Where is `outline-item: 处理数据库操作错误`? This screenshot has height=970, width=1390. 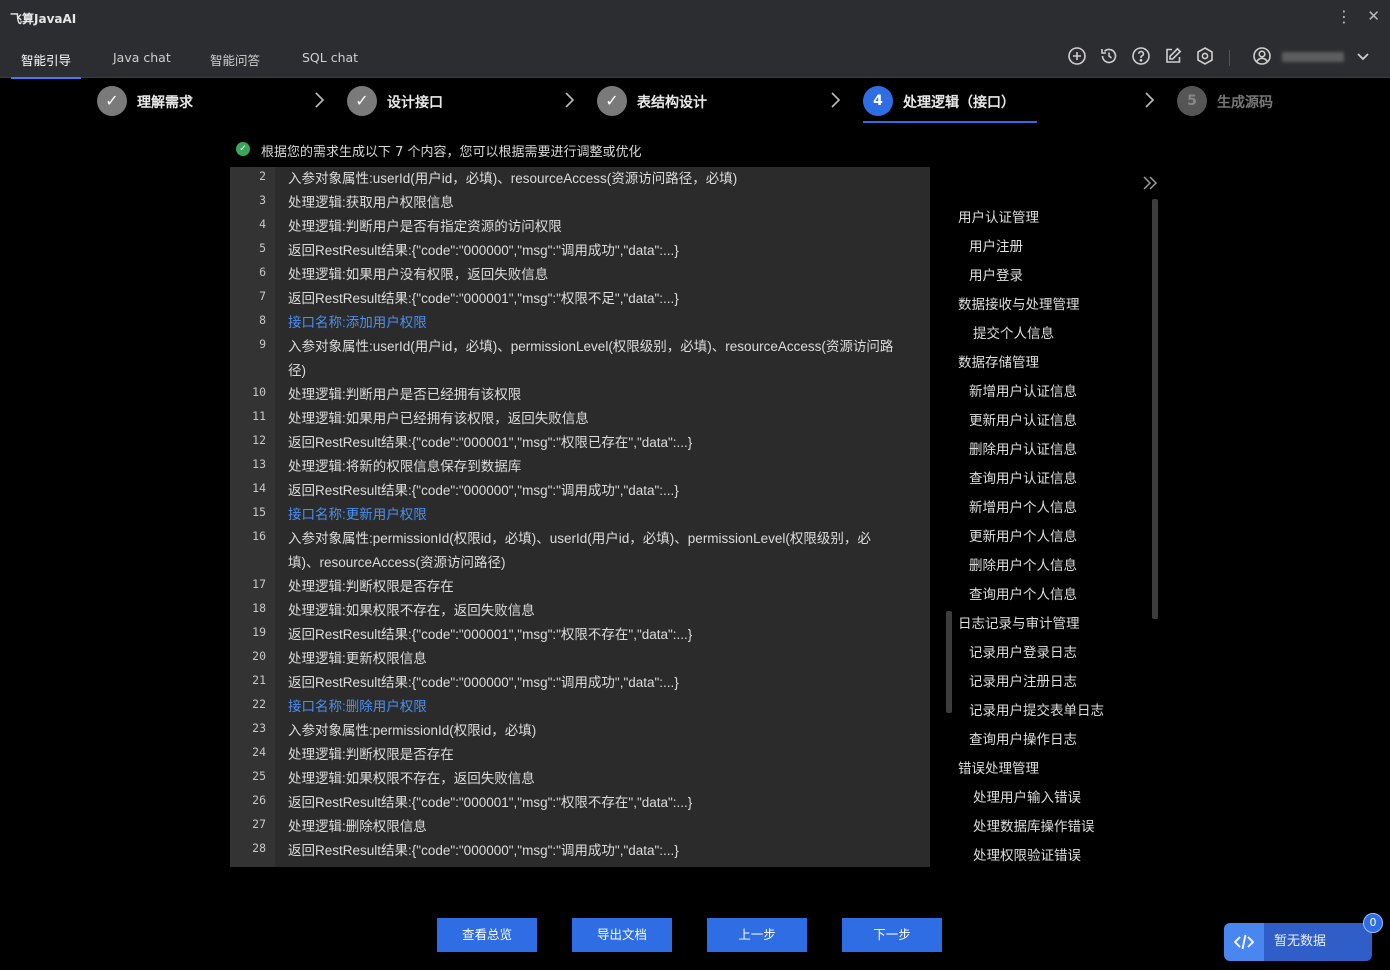 outline-item: 处理数据库操作错误 is located at coordinates (1053, 826).